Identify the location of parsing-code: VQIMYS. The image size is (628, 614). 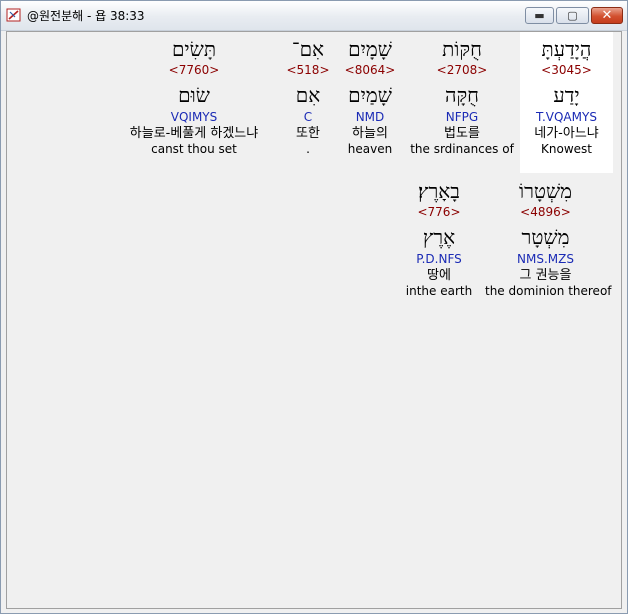
(194, 117).